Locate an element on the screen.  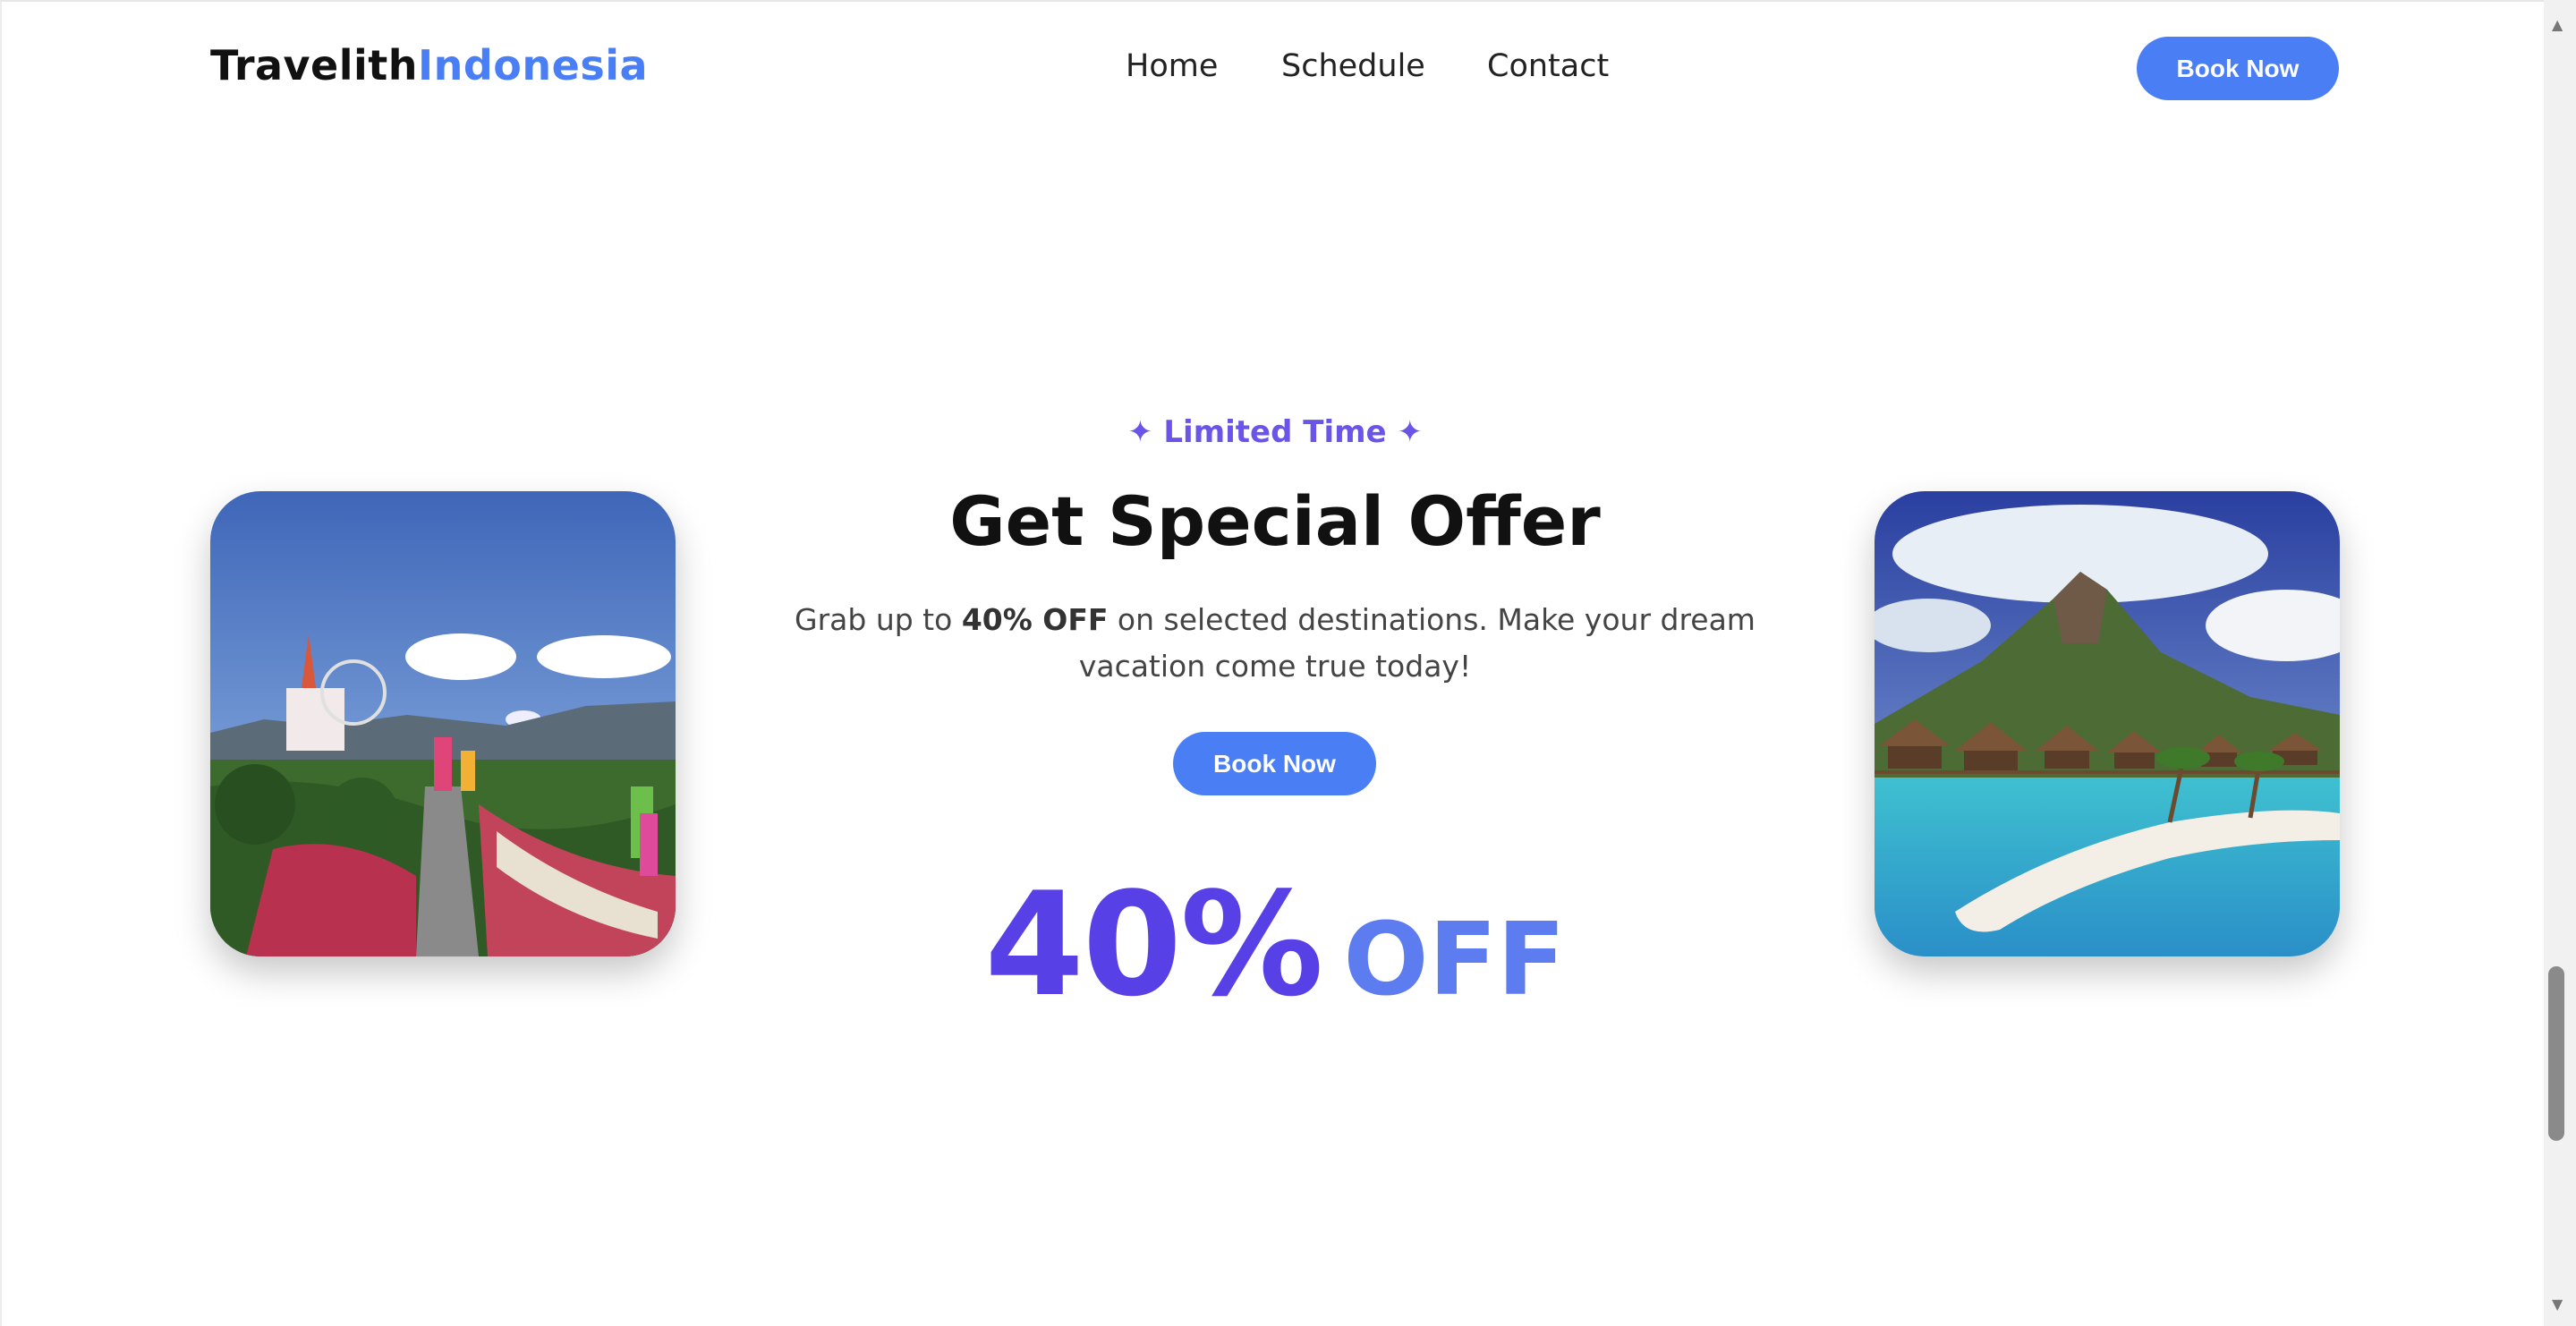
header-book-now-button: Book Now is located at coordinates (2238, 68).